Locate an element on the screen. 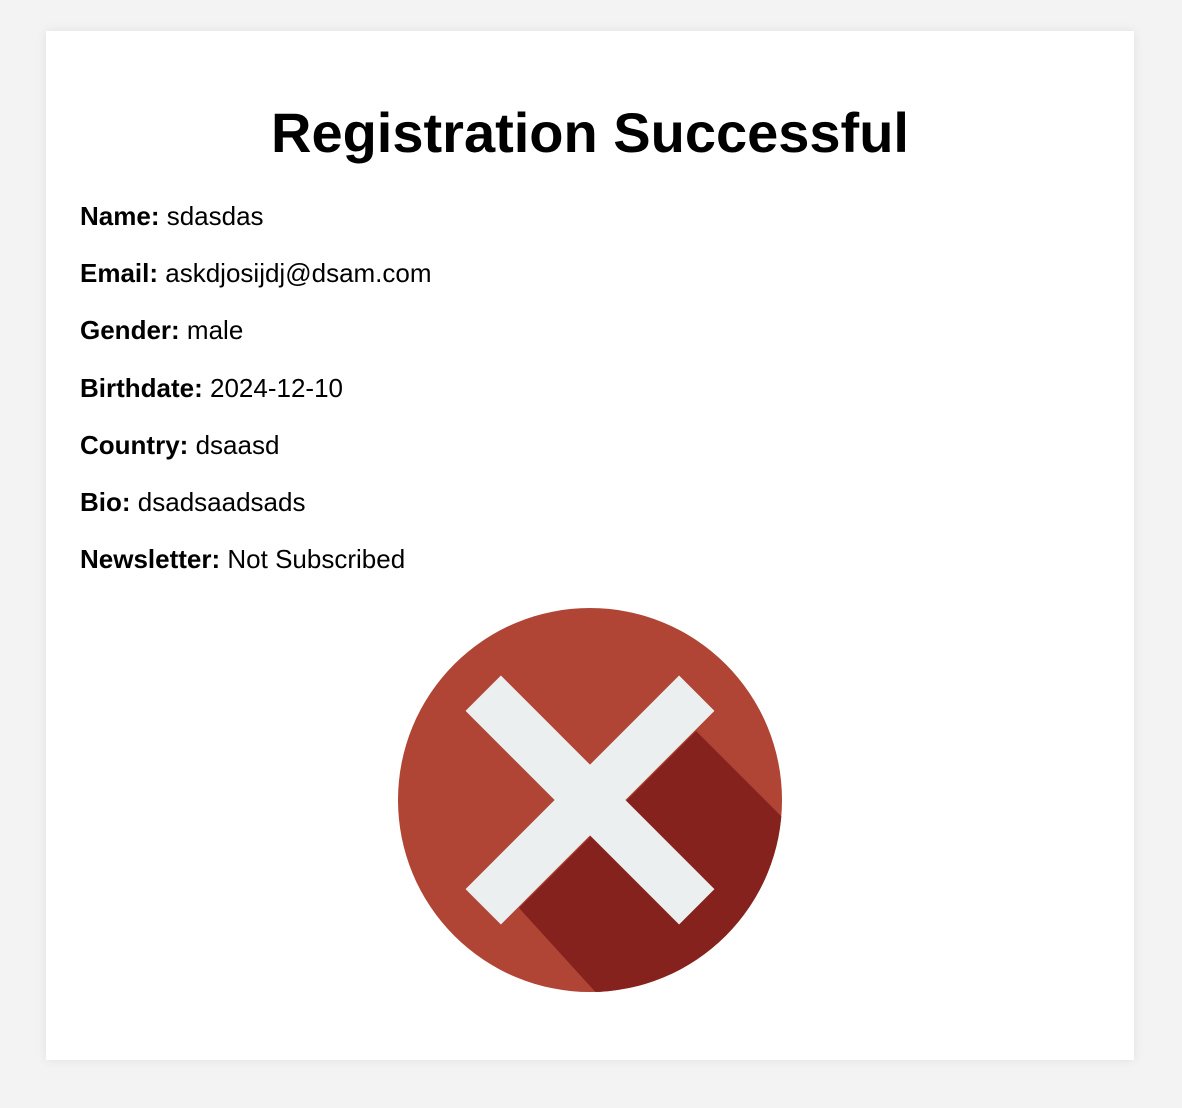 Image resolution: width=1182 pixels, height=1108 pixels. field-value: 2024-12-10 is located at coordinates (277, 387).